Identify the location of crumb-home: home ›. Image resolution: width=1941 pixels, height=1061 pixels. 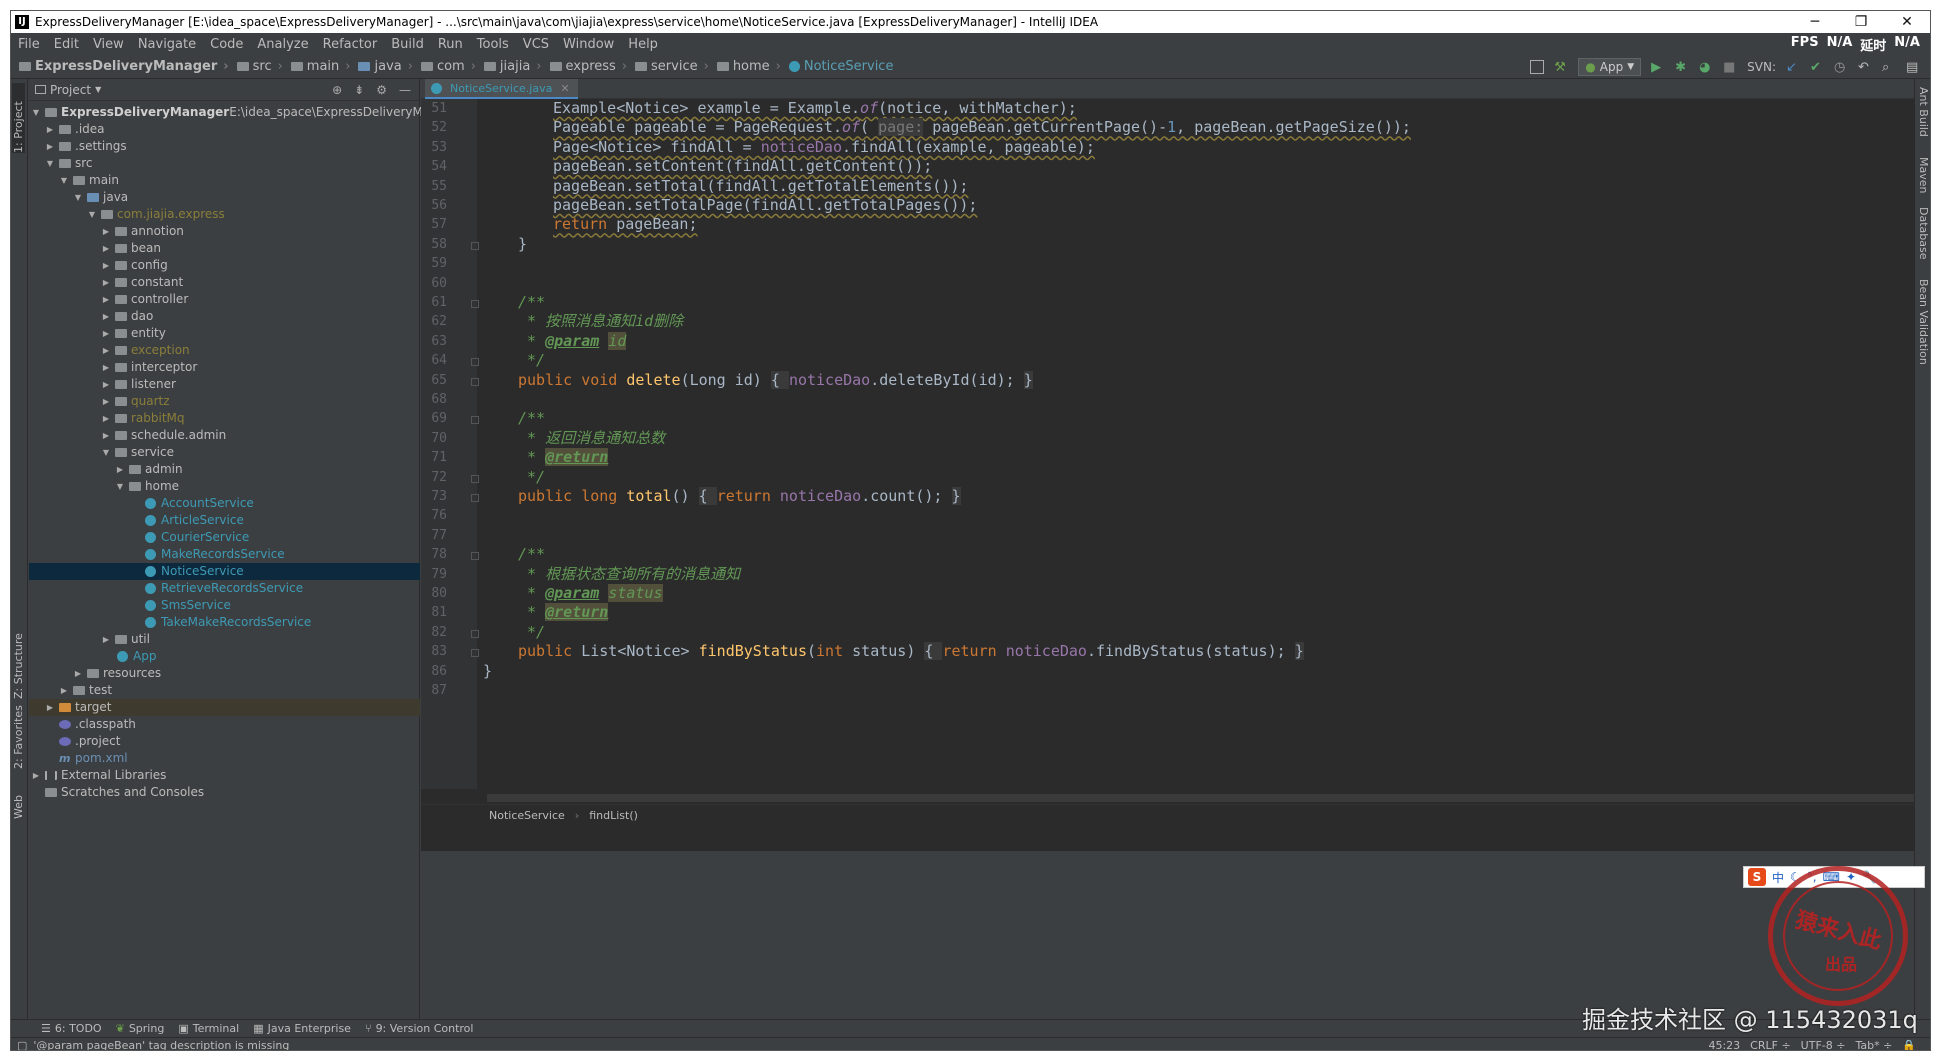
(745, 66).